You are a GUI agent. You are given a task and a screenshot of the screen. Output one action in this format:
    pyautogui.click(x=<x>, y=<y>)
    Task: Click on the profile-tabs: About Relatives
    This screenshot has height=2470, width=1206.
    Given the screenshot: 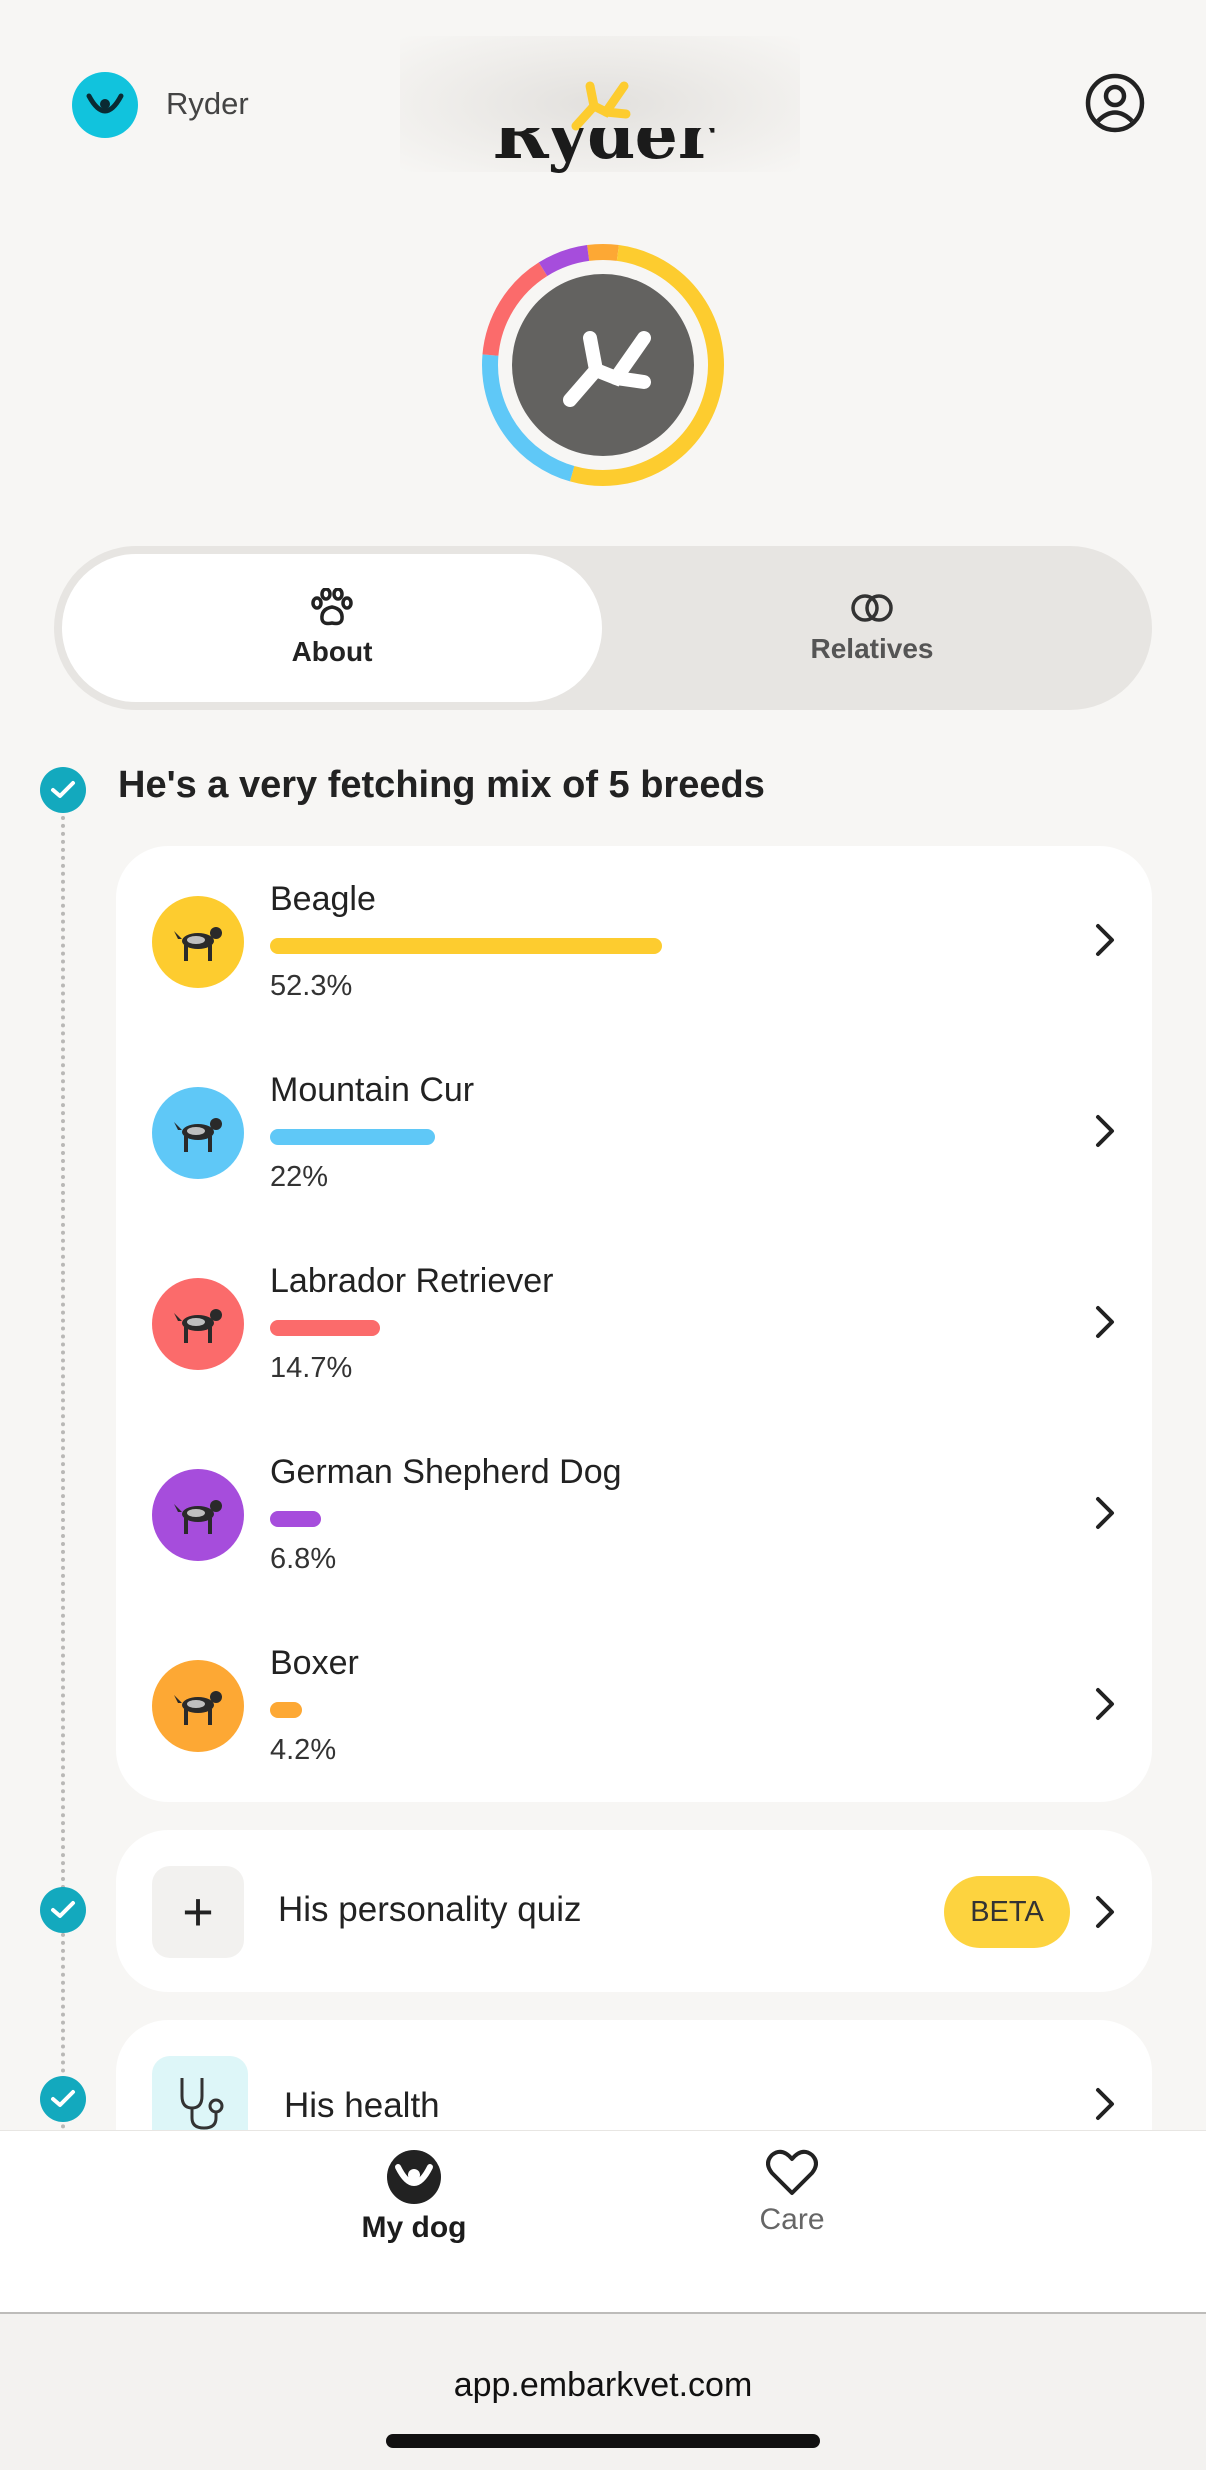 What is the action you would take?
    pyautogui.click(x=603, y=628)
    